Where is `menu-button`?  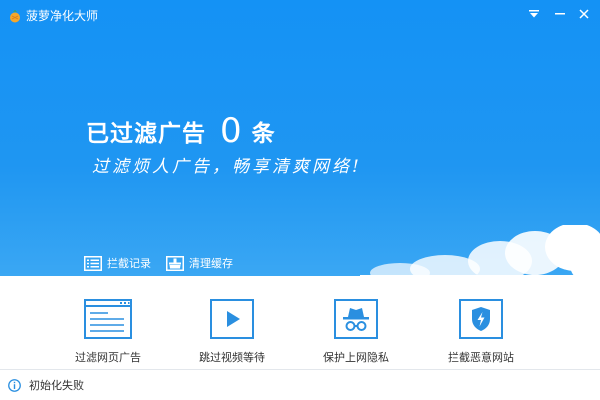
menu-button is located at coordinates (534, 14).